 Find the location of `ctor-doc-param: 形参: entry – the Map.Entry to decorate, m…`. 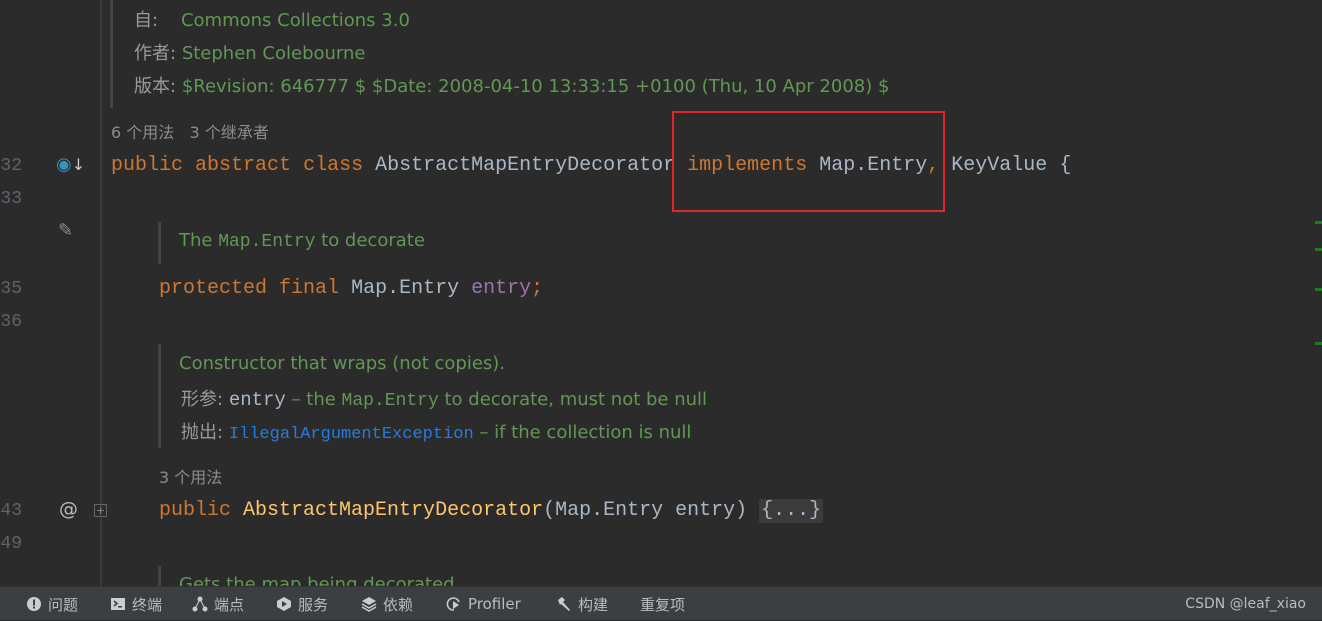

ctor-doc-param: 形参: entry – the Map.Entry to decorate, m… is located at coordinates (444, 400).